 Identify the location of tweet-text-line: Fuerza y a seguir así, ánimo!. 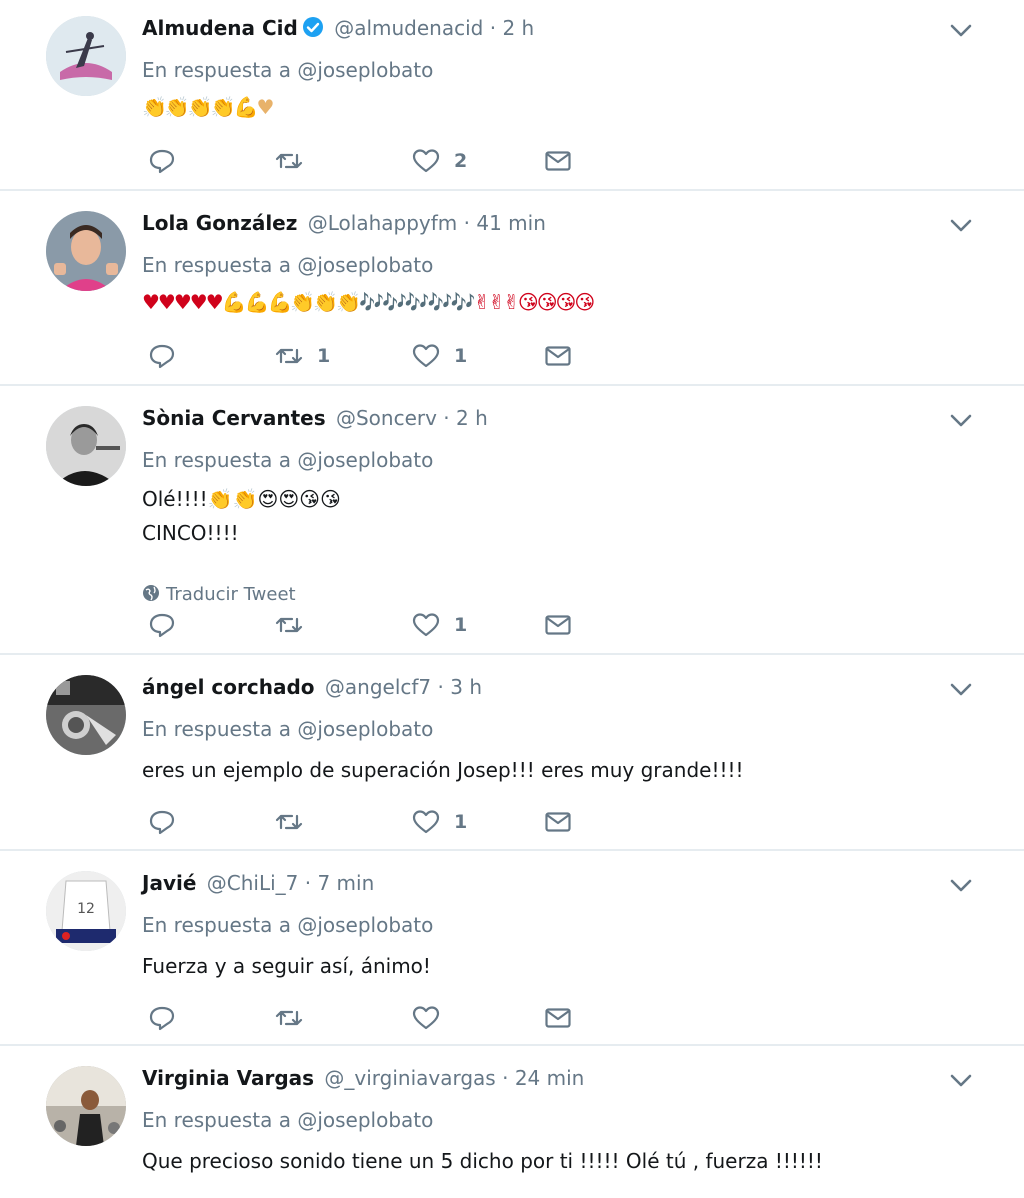
(286, 966).